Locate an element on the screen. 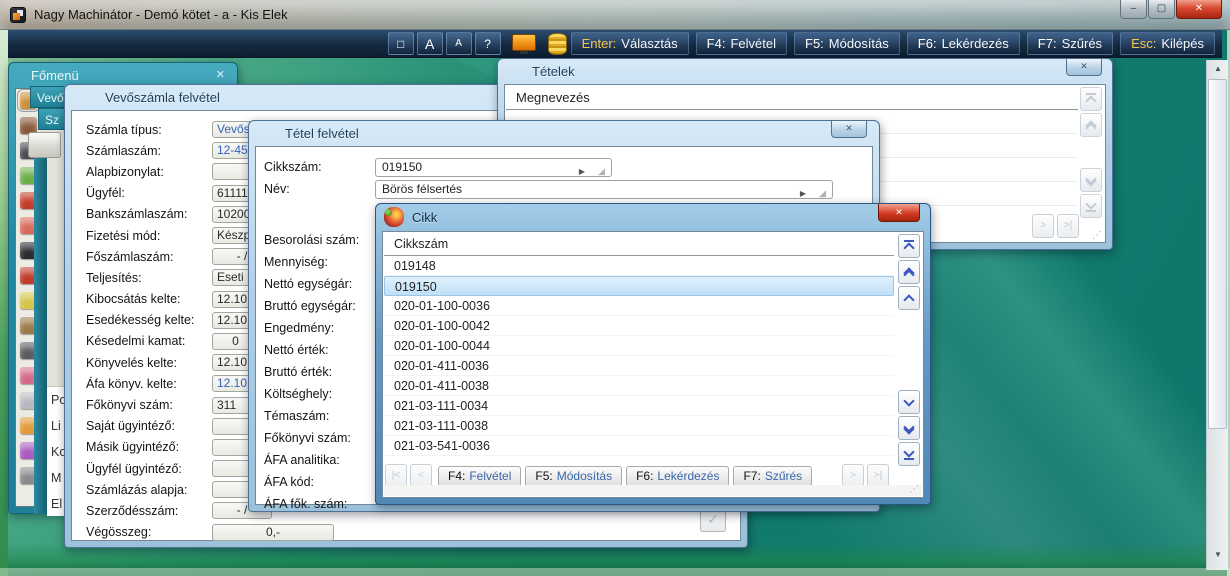 The height and width of the screenshot is (576, 1230). menu-item-label: Választás is located at coordinates (649, 43).